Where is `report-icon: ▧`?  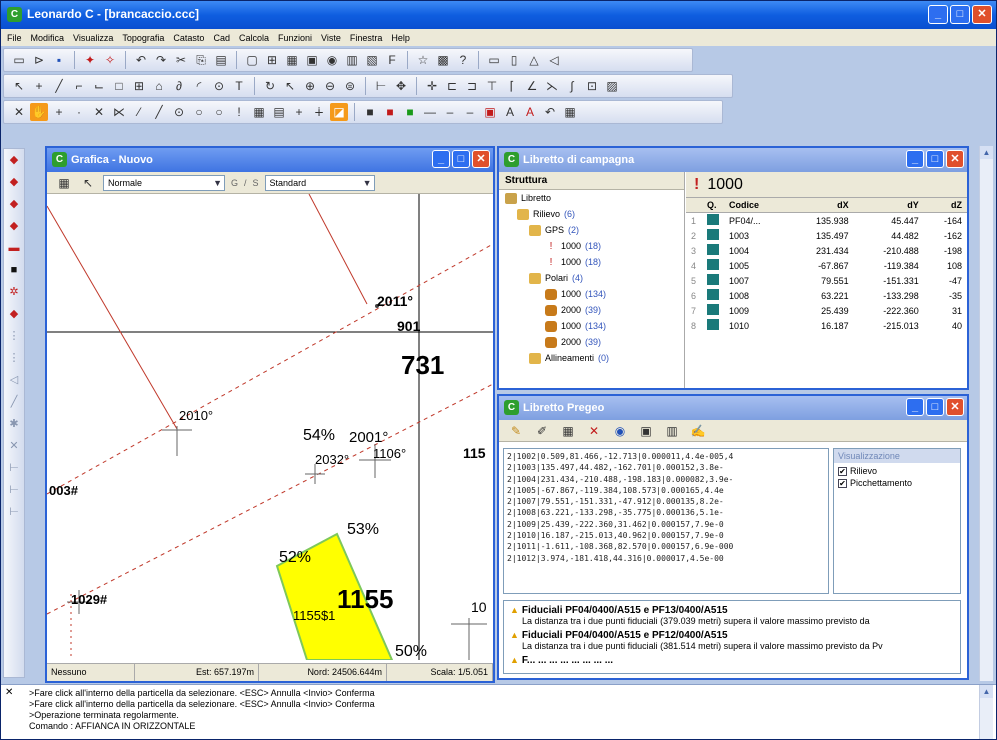 report-icon: ▧ is located at coordinates (372, 60).